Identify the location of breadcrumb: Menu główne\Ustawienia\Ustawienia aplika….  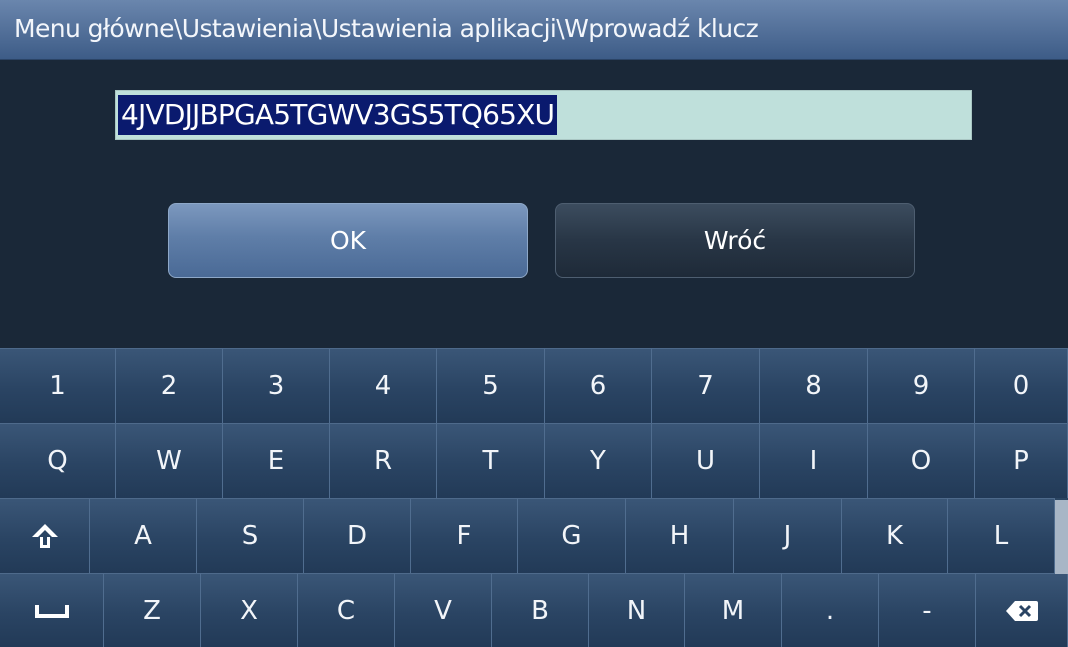
(386, 28).